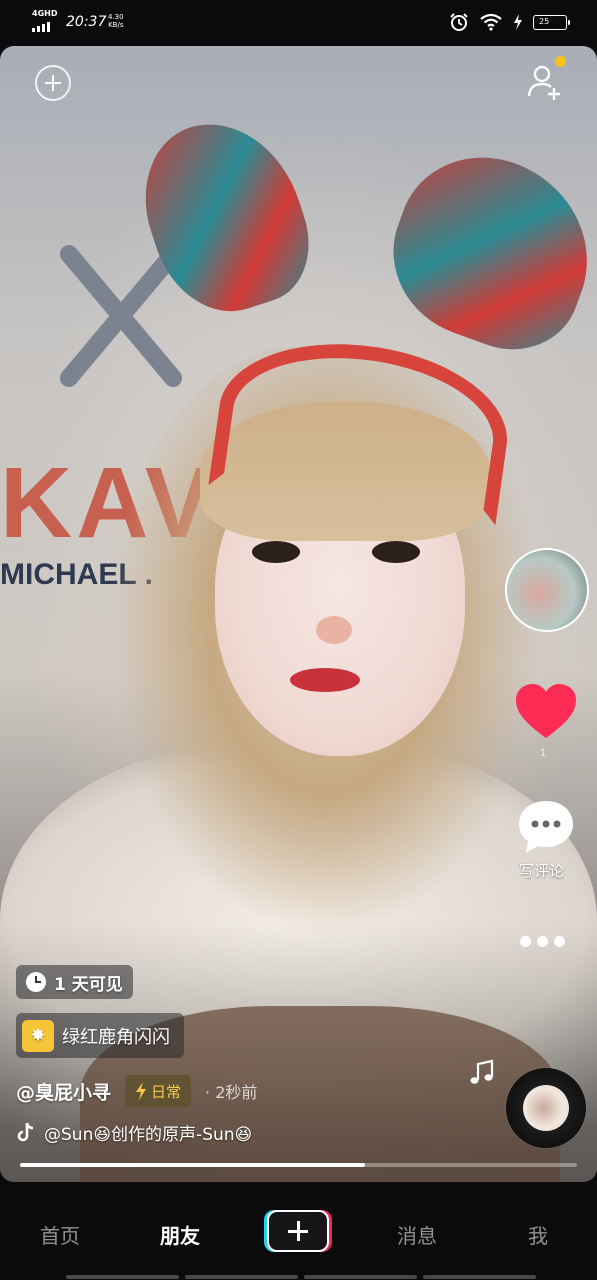 This screenshot has height=1280, width=597. What do you see at coordinates (116, 1037) in the screenshot?
I see `effect-name: 绿红鹿角闪闪` at bounding box center [116, 1037].